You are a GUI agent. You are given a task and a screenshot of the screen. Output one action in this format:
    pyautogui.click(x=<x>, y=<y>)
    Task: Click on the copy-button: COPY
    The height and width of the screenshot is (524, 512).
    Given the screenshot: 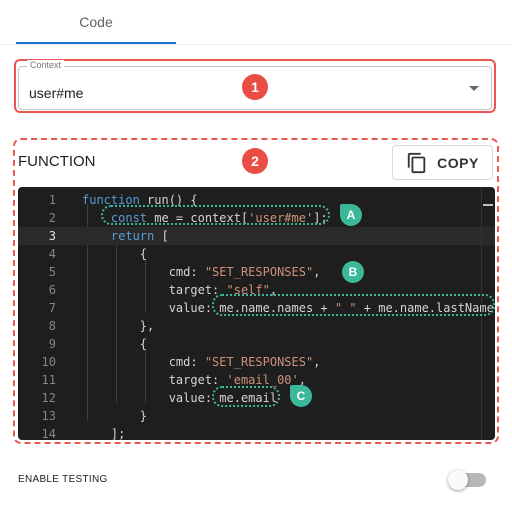 What is the action you would take?
    pyautogui.click(x=442, y=162)
    